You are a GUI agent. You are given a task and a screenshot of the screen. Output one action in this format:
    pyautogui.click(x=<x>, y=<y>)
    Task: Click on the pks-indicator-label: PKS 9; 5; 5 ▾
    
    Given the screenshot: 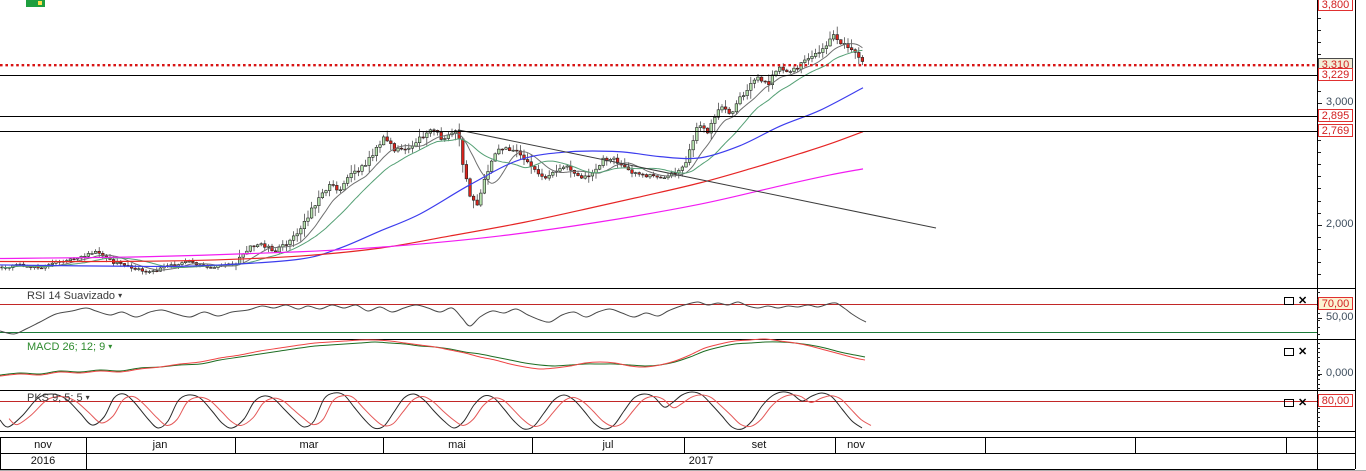 What is the action you would take?
    pyautogui.click(x=58, y=398)
    